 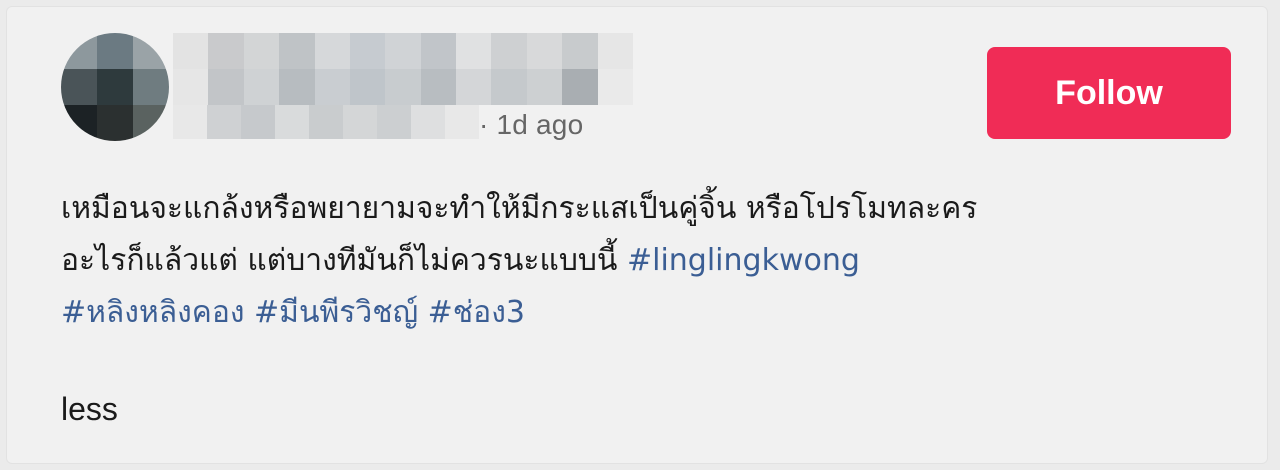 What do you see at coordinates (403, 69) in the screenshot?
I see `username-blurred` at bounding box center [403, 69].